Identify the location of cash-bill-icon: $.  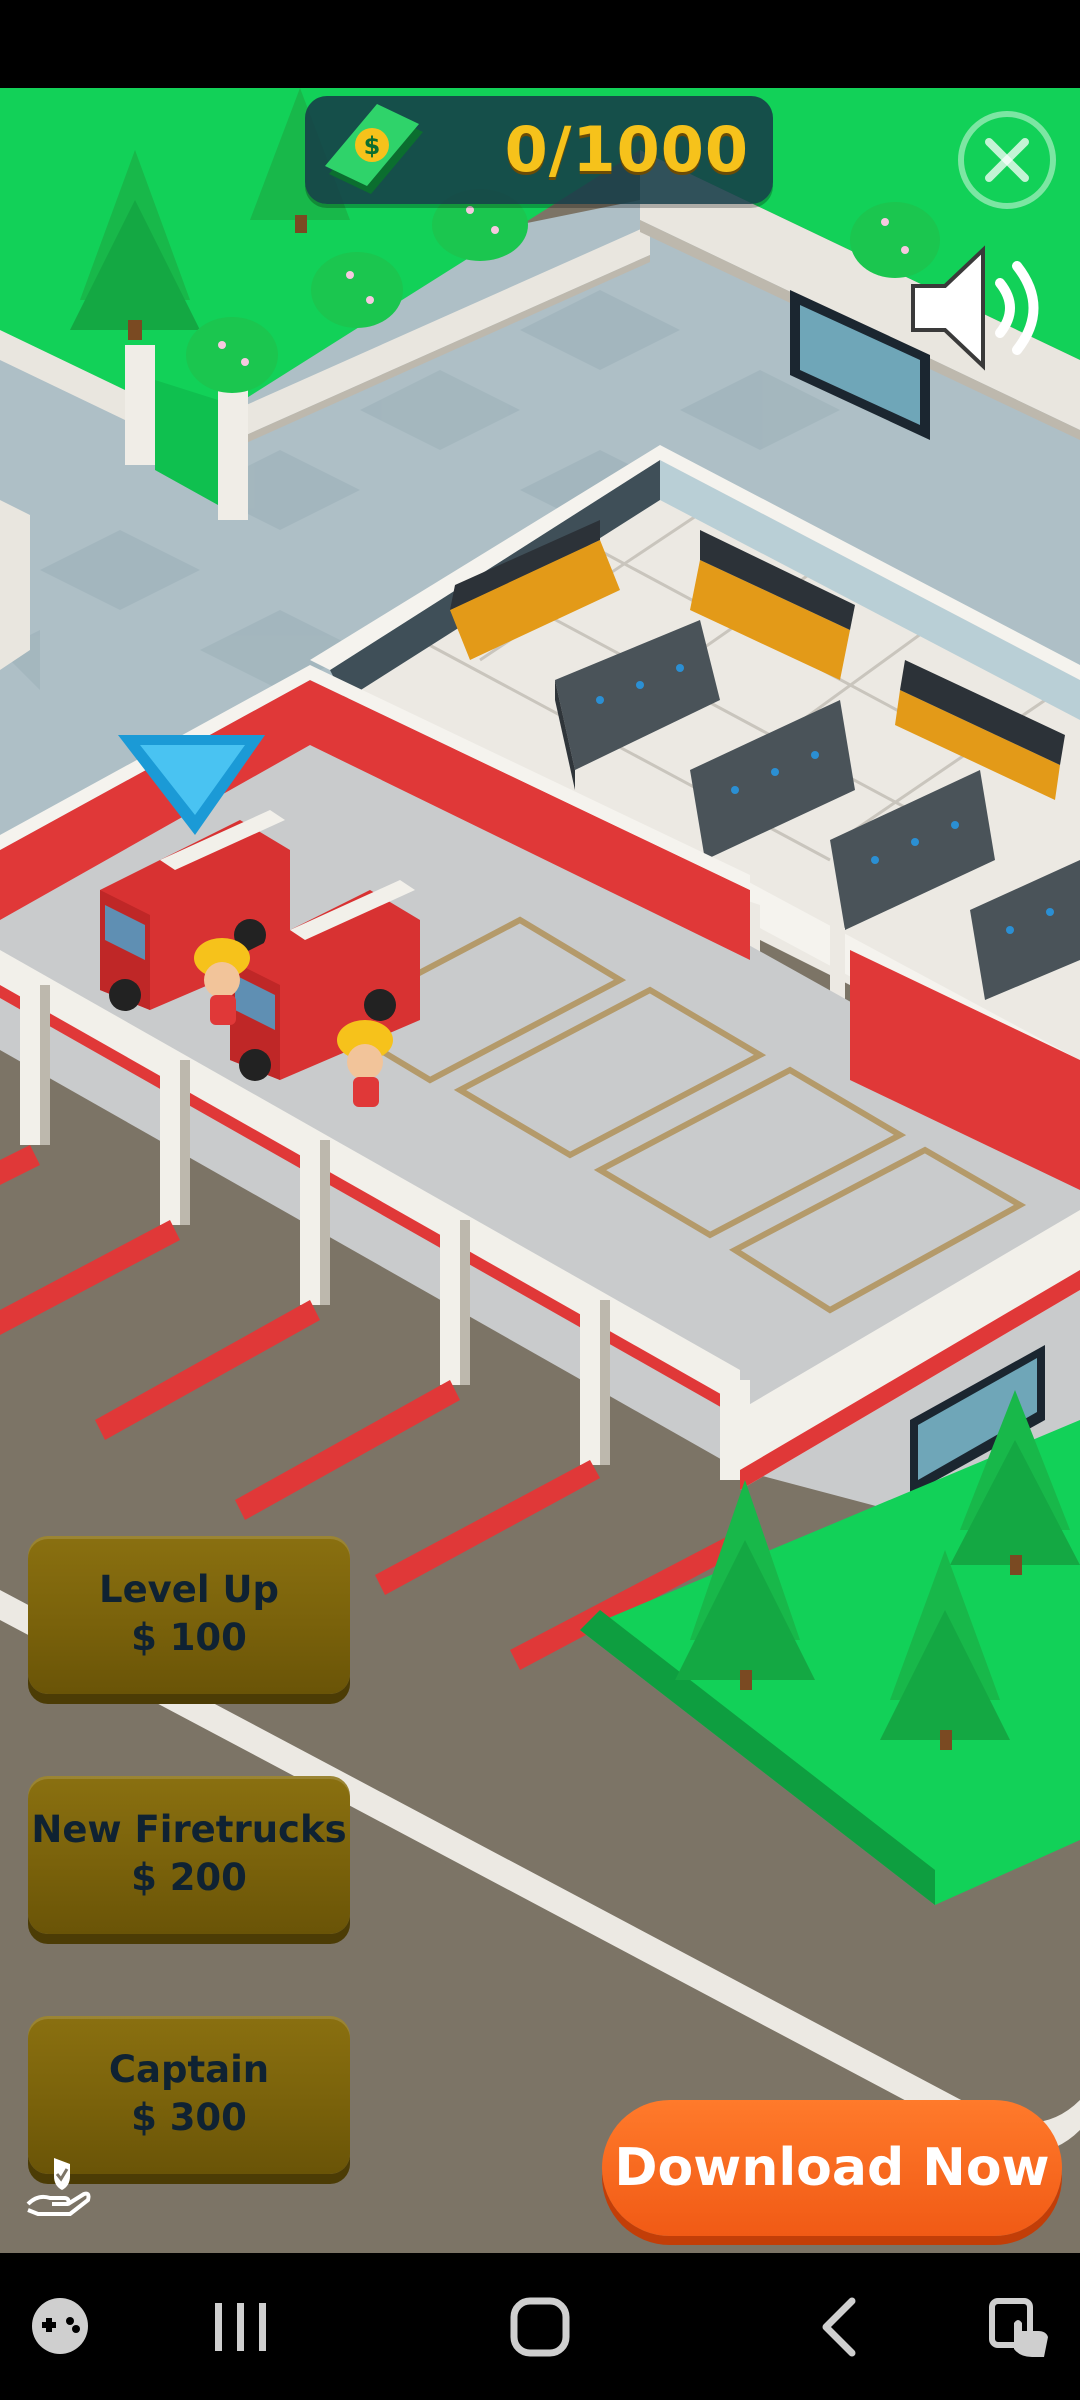
(374, 149).